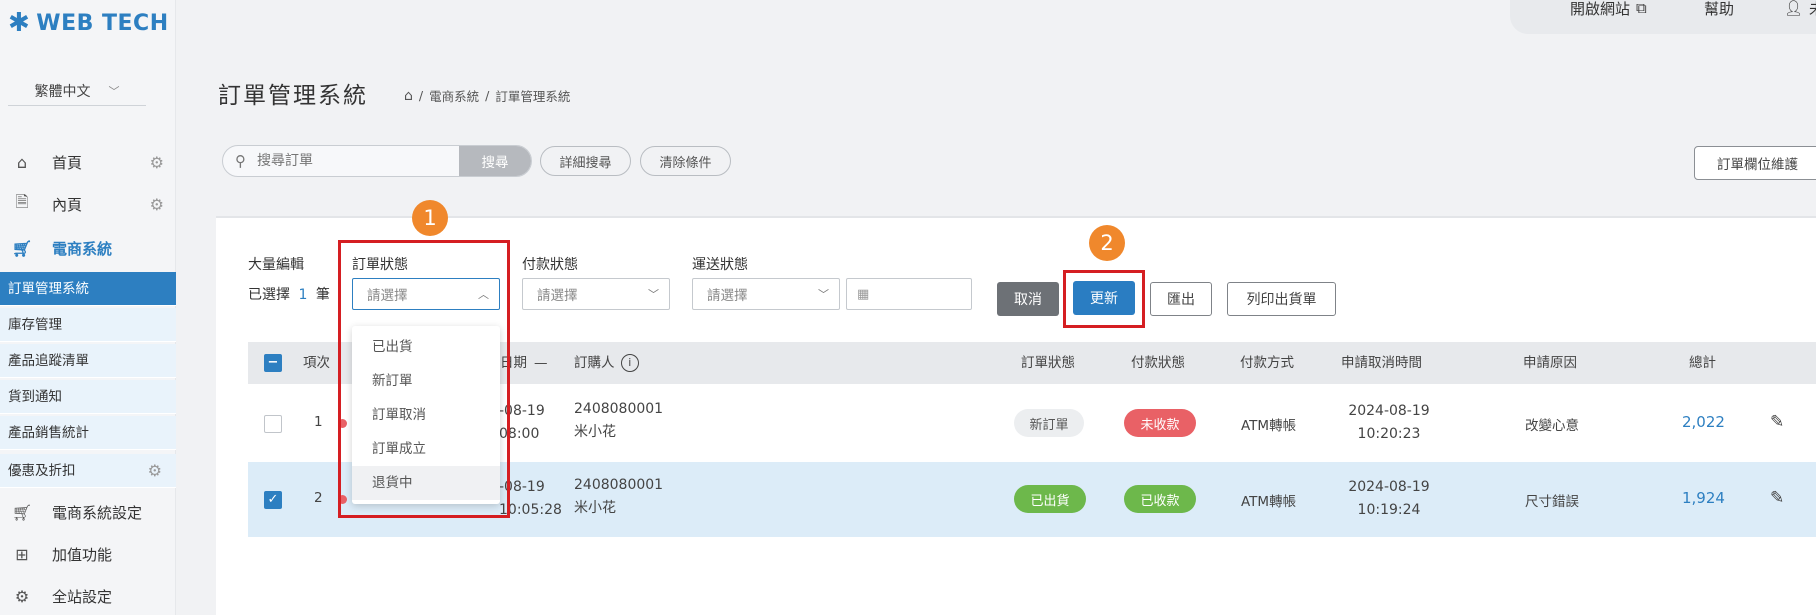  What do you see at coordinates (1158, 363) in the screenshot?
I see `col-payment-status: 付款狀態` at bounding box center [1158, 363].